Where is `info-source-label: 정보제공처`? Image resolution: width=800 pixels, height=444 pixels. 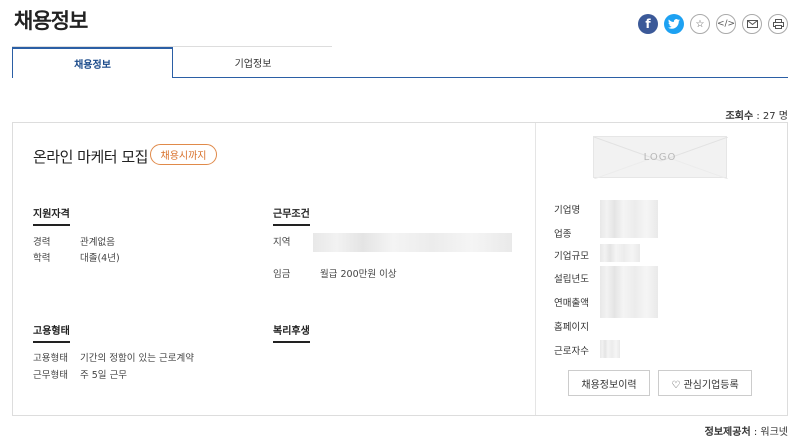
info-source-label: 정보제공처 is located at coordinates (727, 432).